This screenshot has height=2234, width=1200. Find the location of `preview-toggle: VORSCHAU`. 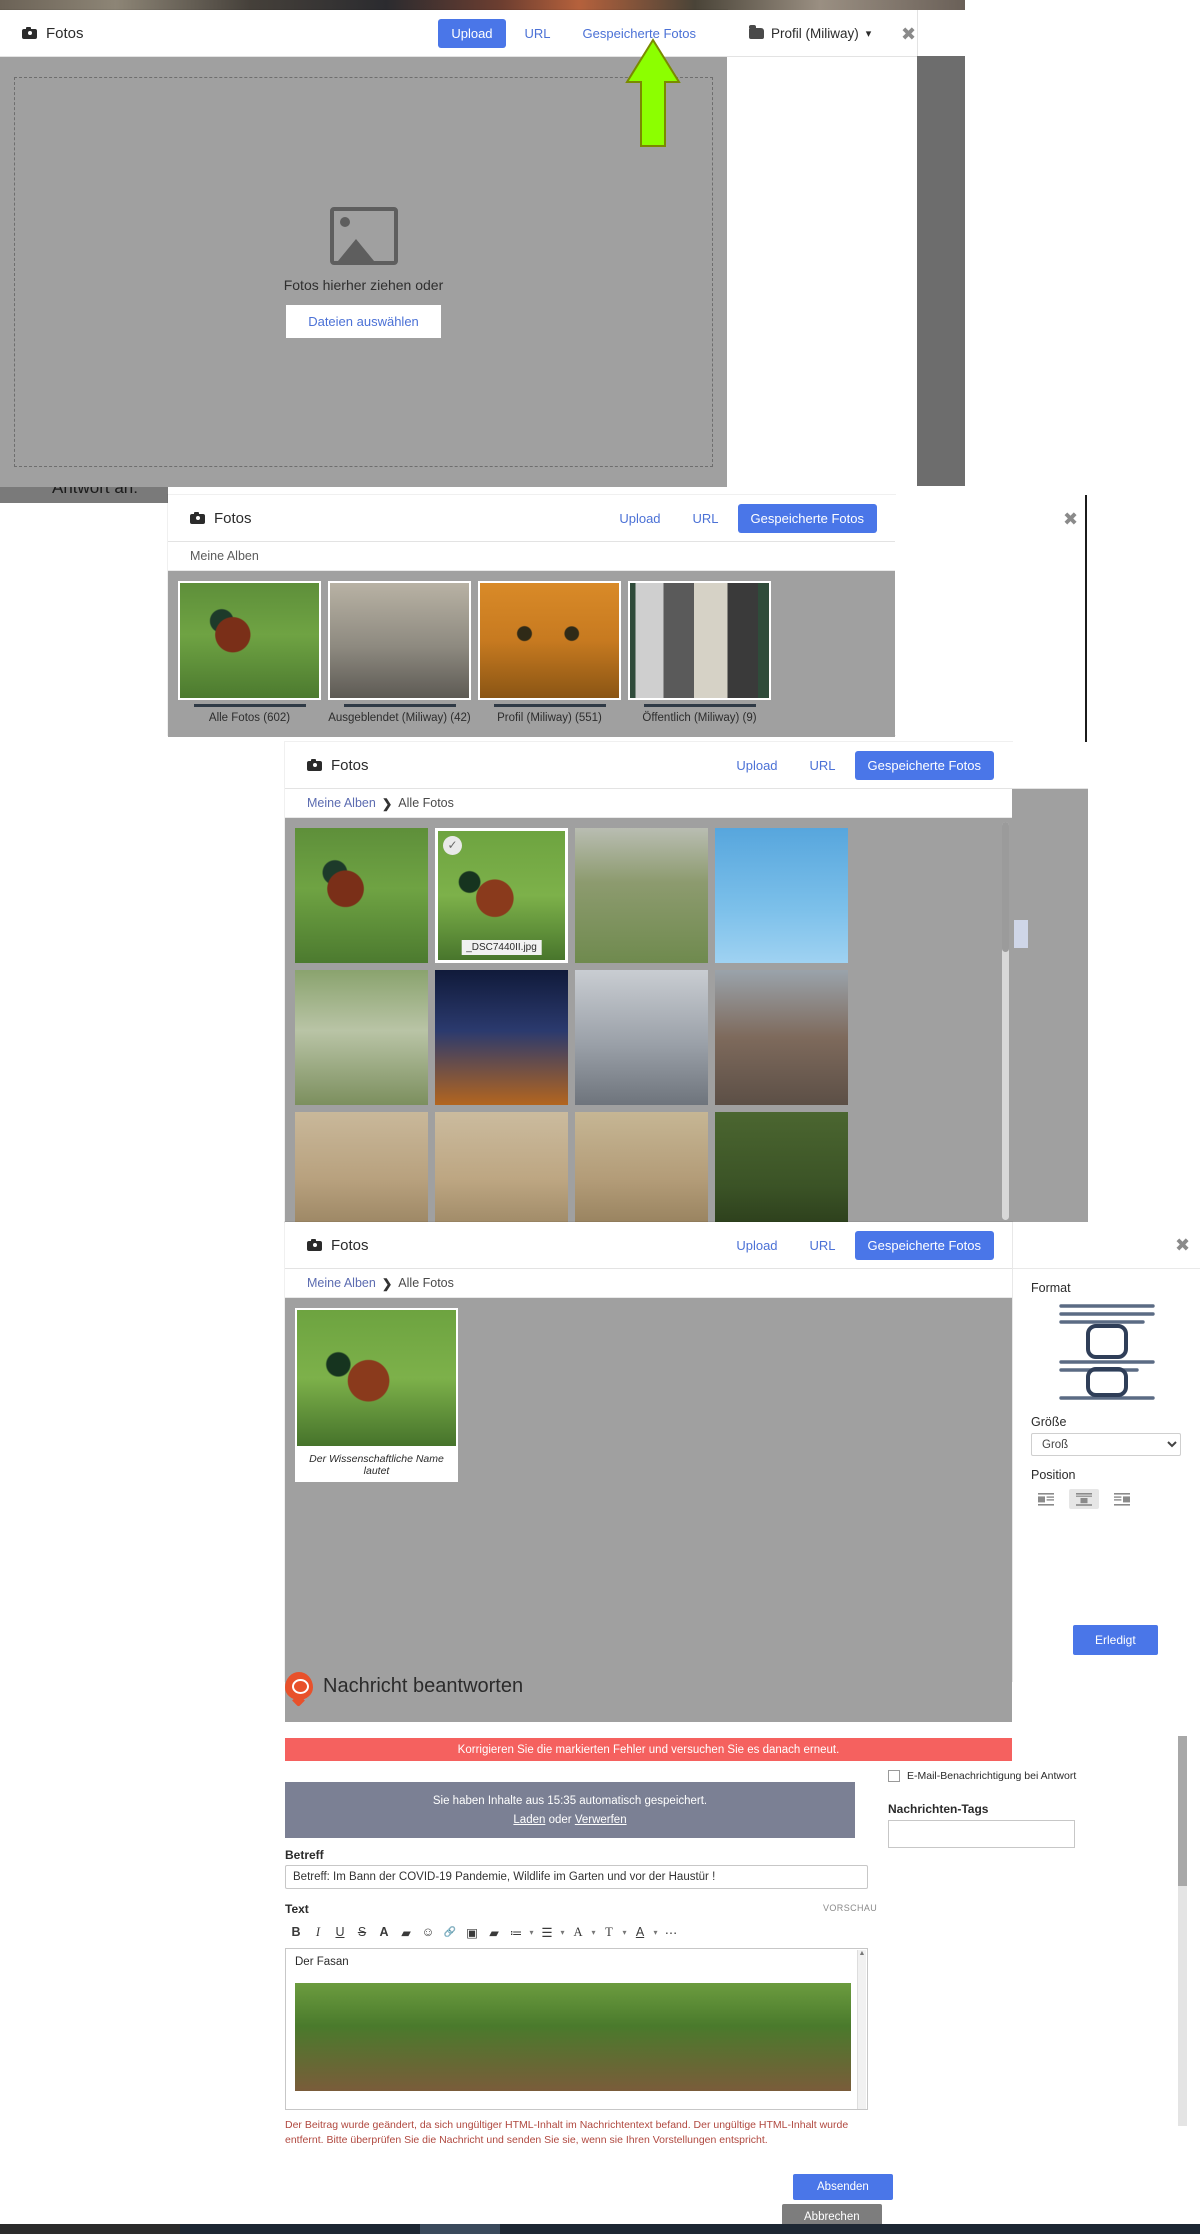

preview-toggle: VORSCHAU is located at coordinates (850, 1908).